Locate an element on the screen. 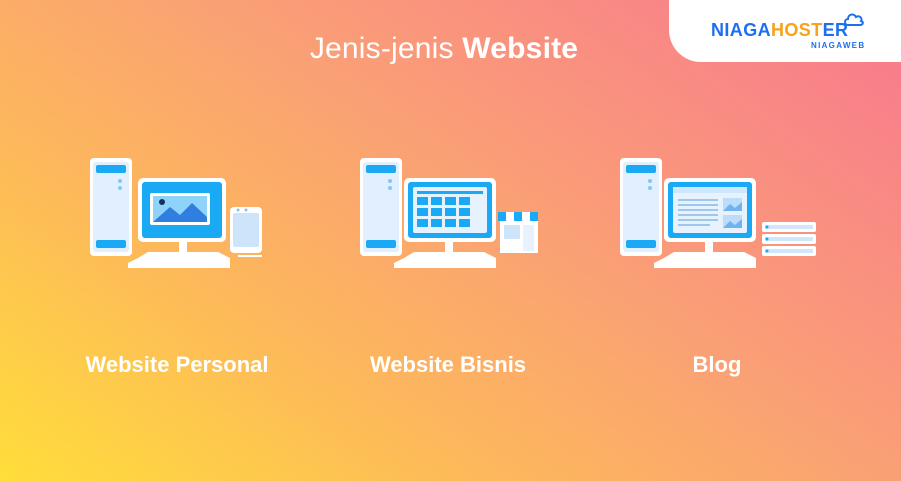 Image resolution: width=901 pixels, height=481 pixels. label-website-bisnis: Website Bisnis is located at coordinates (448, 364).